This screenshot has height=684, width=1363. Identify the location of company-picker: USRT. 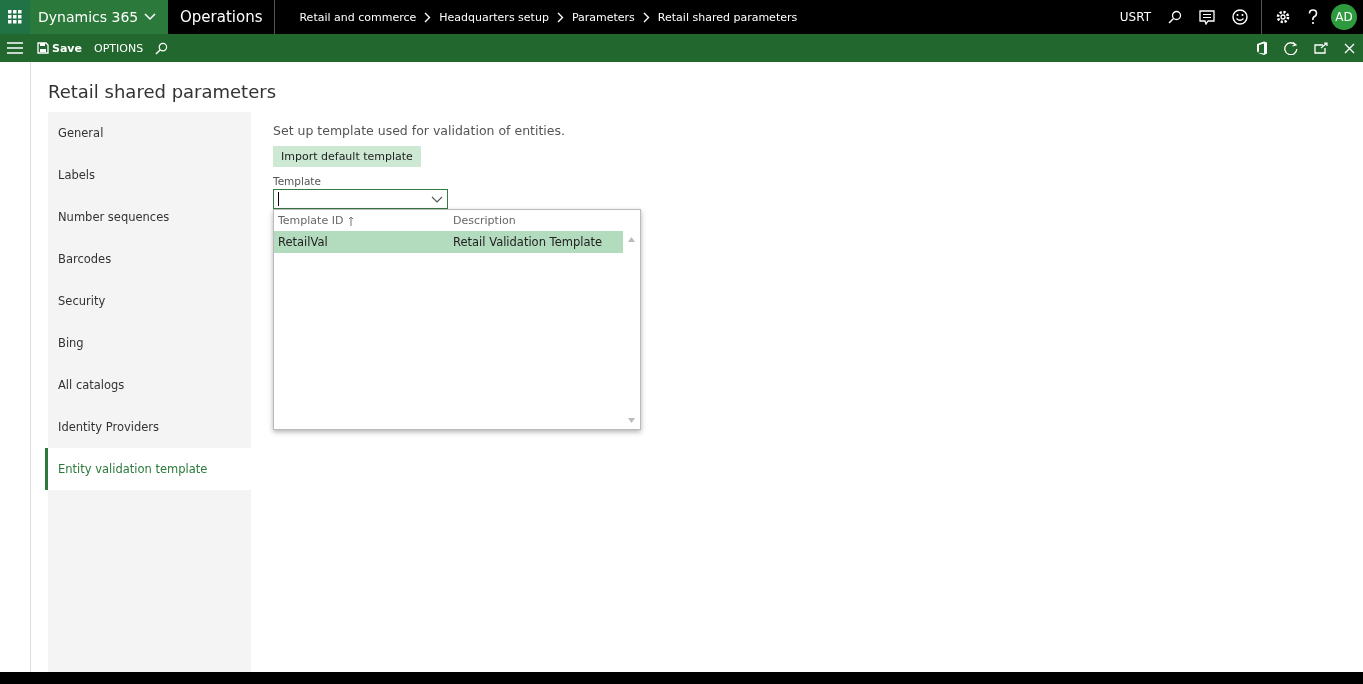
(1135, 17).